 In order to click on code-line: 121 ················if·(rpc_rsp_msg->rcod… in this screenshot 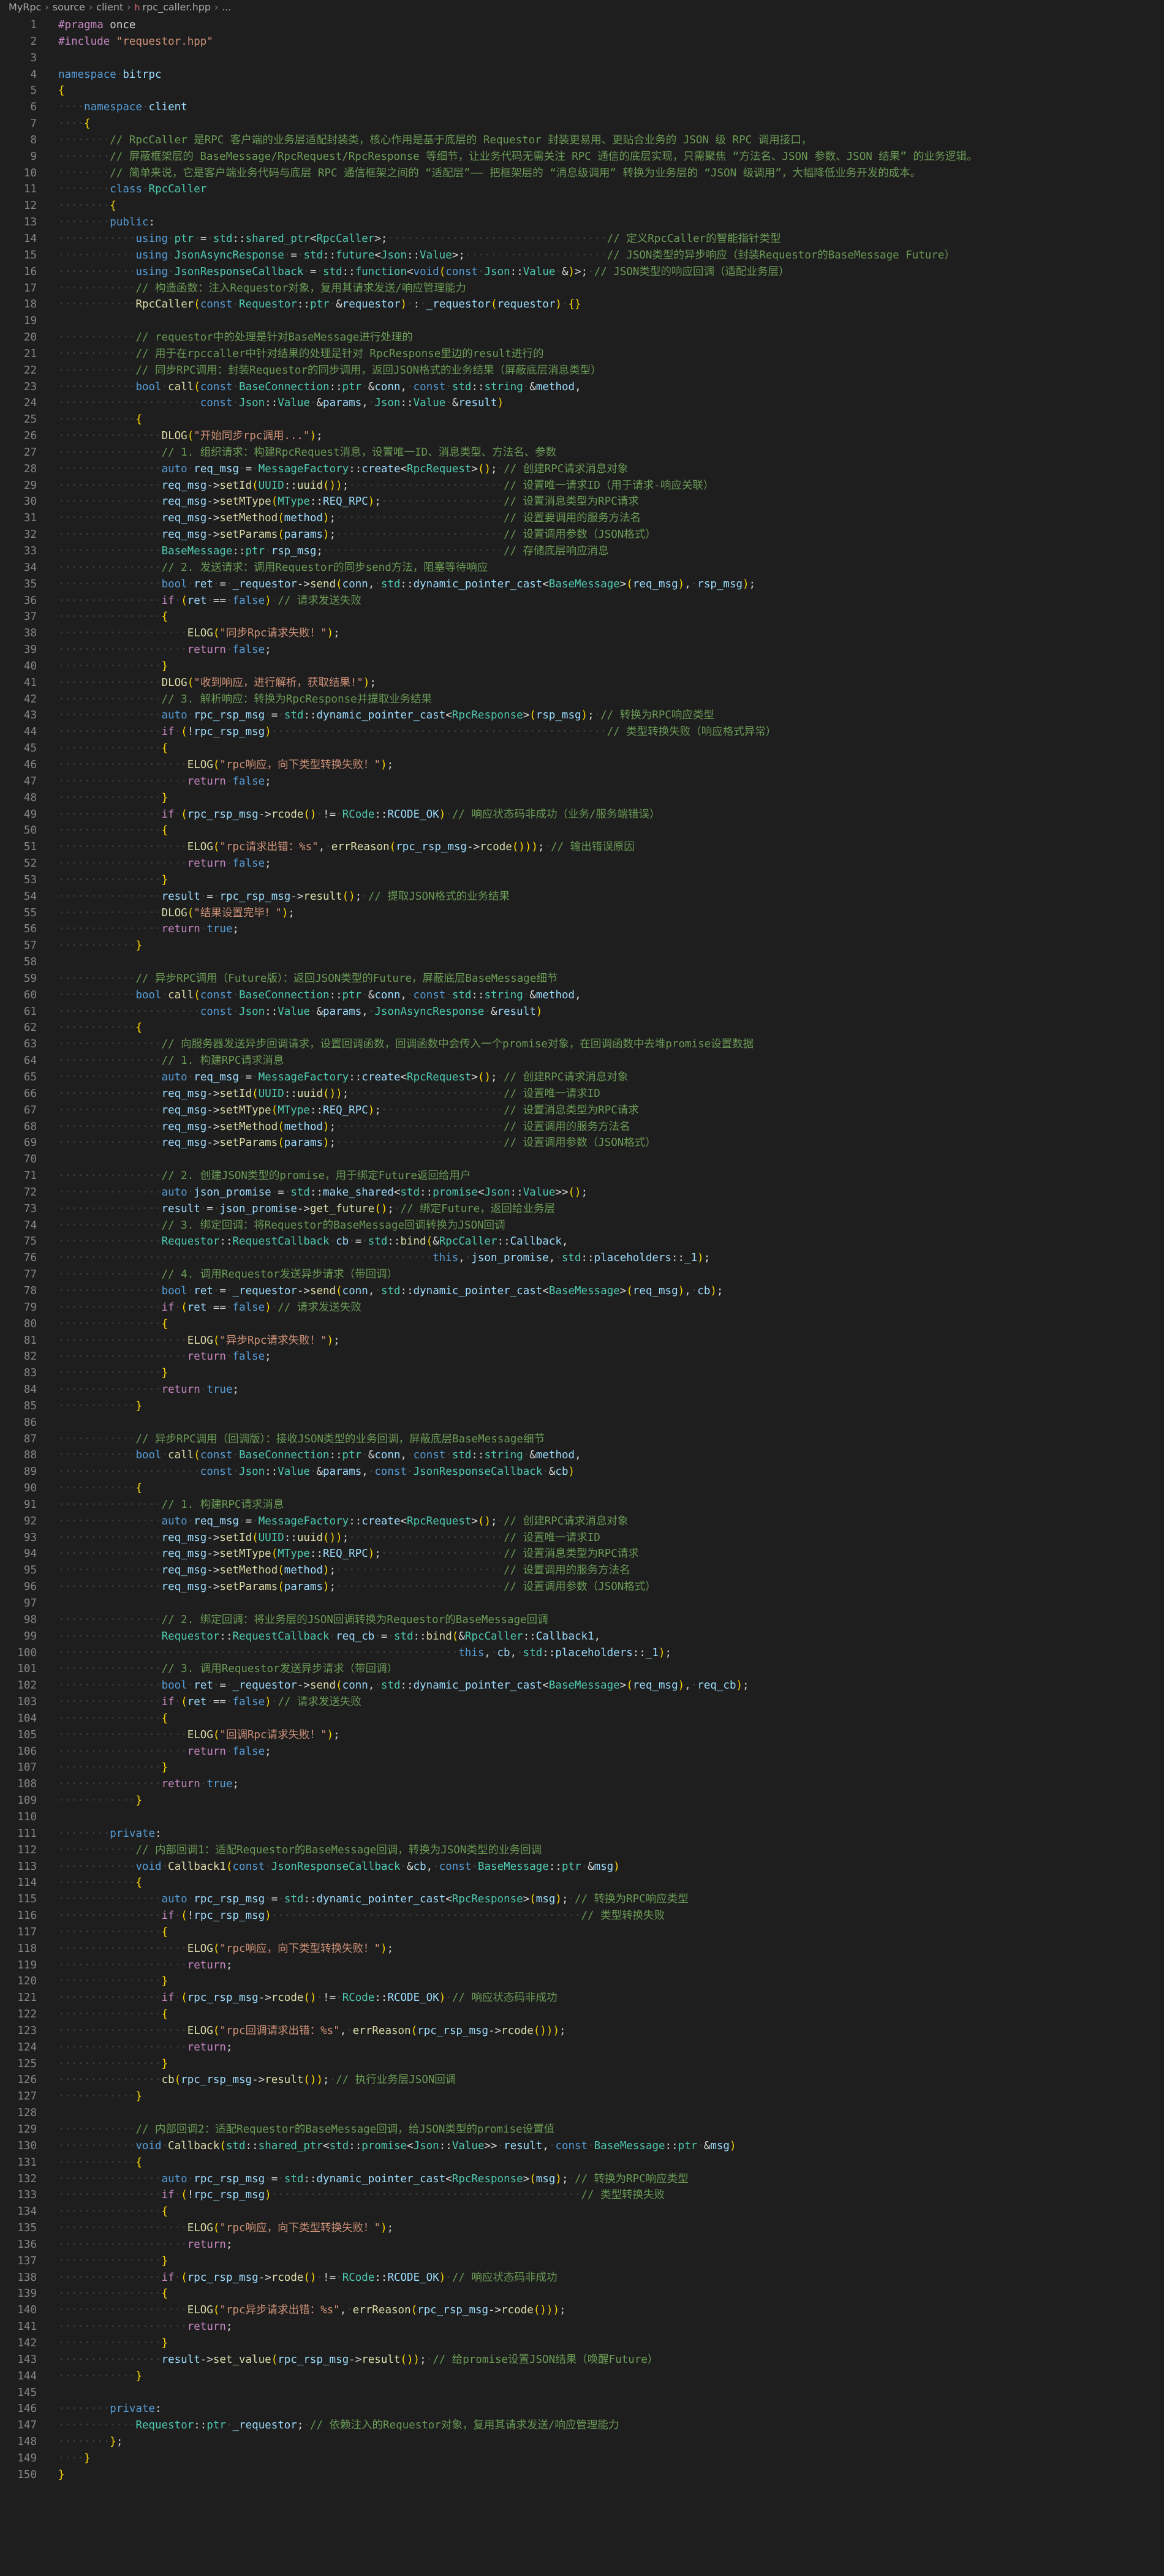, I will do `click(582, 1998)`.